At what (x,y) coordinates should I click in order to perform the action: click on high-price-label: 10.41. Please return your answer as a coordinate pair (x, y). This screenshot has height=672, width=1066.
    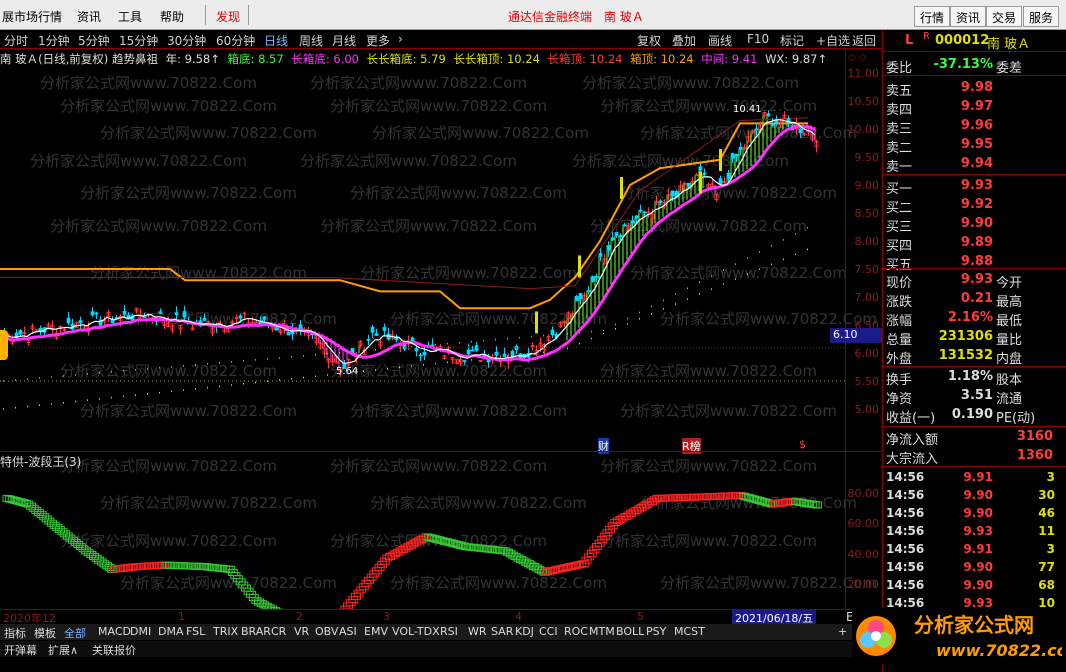
    Looking at the image, I should click on (747, 109).